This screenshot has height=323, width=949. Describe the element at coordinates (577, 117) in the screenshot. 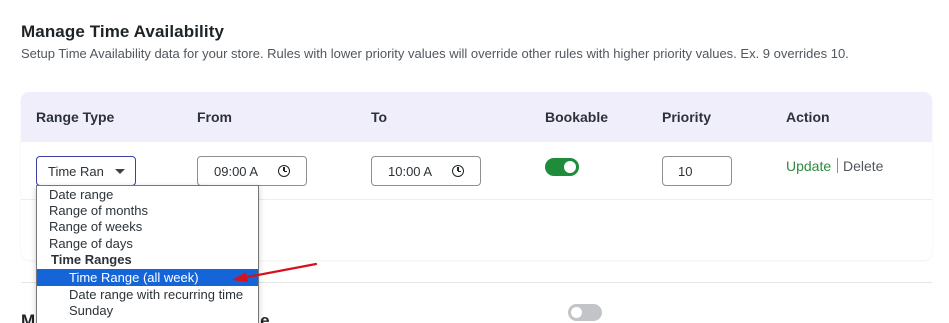

I see `column-header-bookable: Bookable` at that location.